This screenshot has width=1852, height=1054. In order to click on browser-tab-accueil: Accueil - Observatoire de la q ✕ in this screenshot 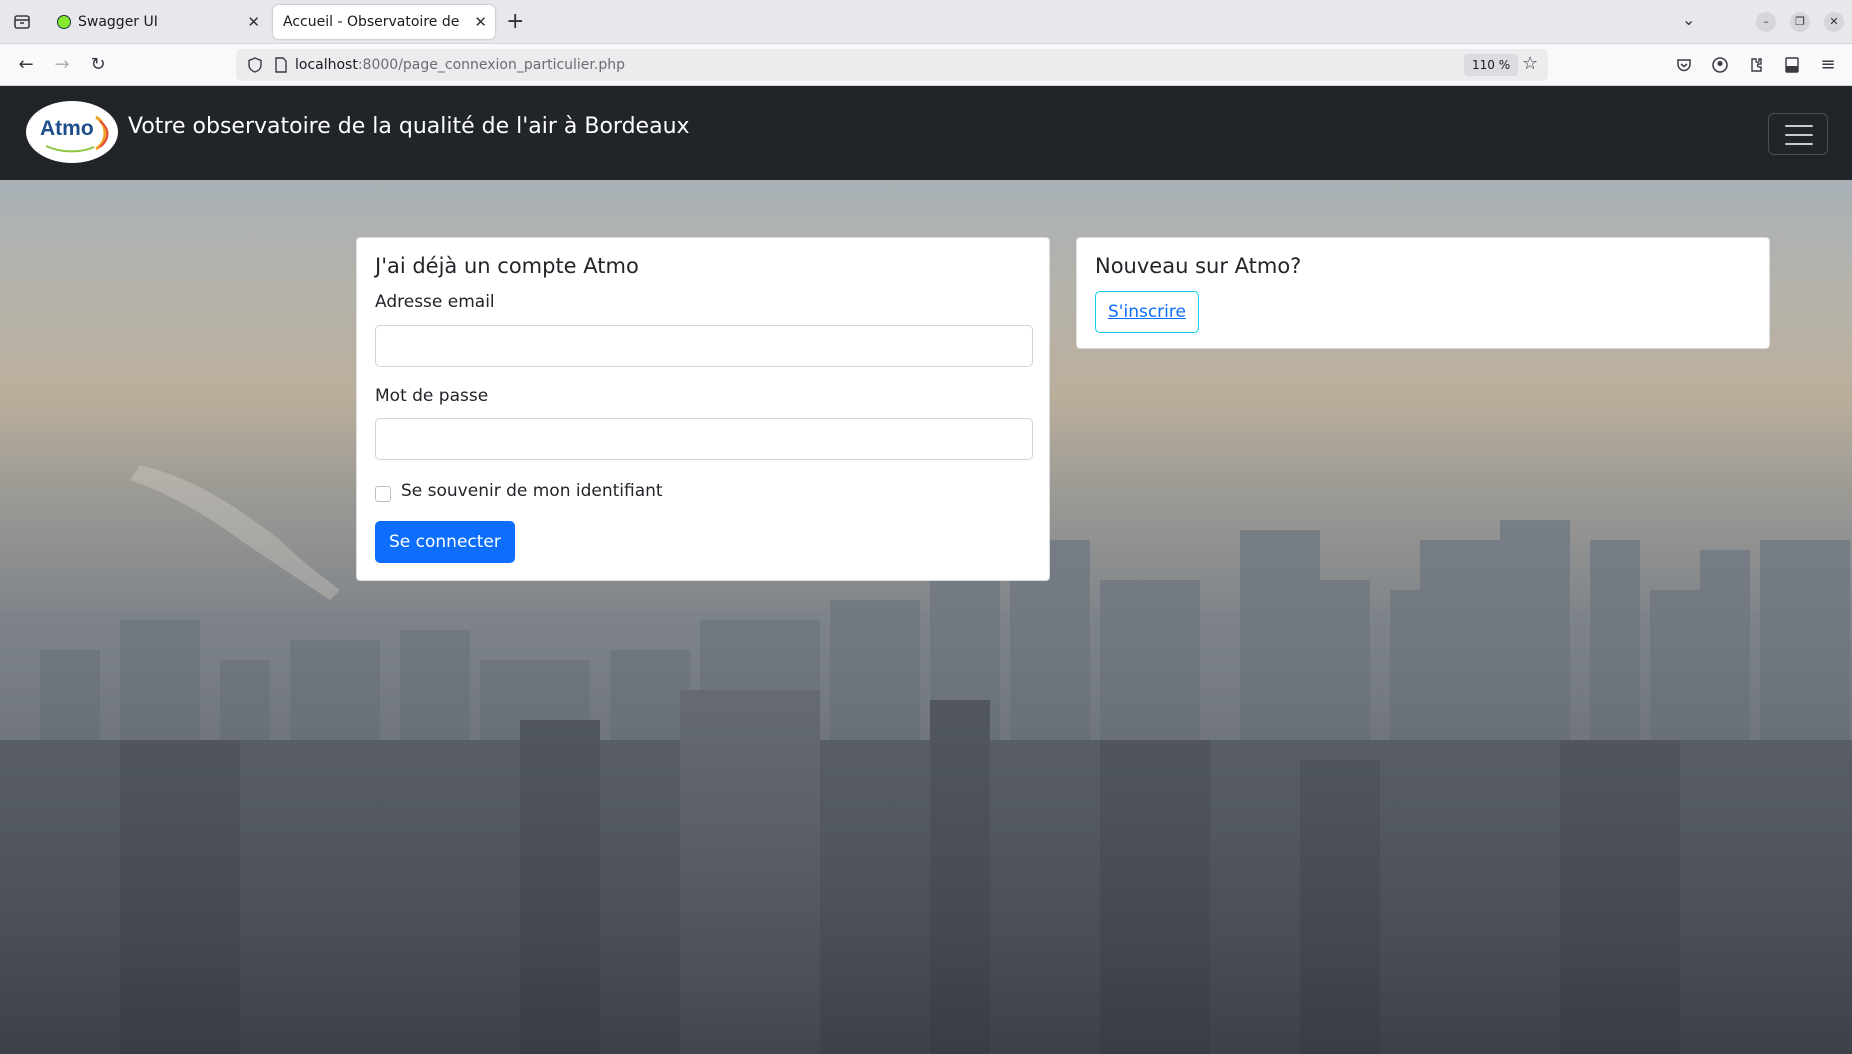, I will do `click(384, 22)`.